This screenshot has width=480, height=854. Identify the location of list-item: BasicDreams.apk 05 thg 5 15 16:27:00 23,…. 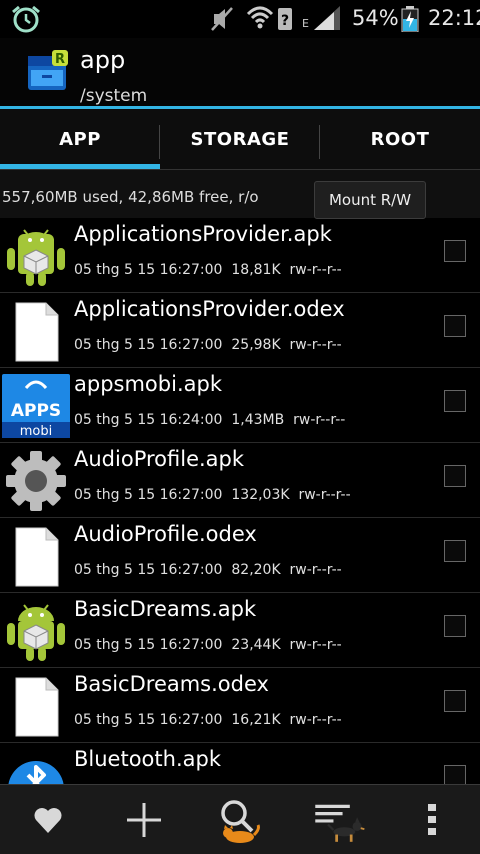
(240, 630).